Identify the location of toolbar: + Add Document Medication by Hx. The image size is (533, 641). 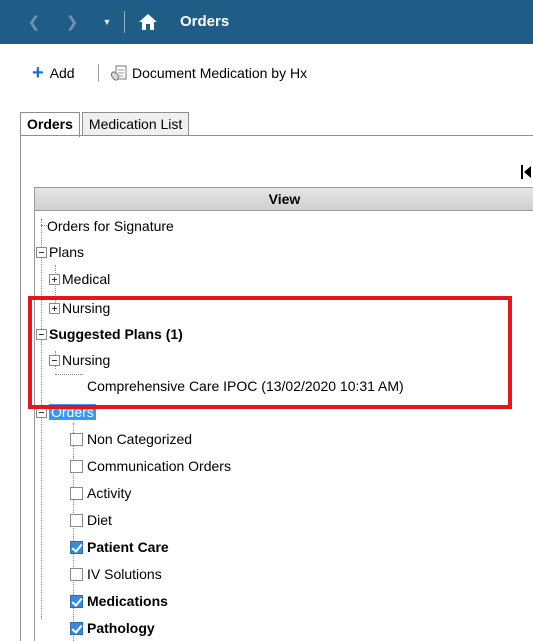
(266, 73).